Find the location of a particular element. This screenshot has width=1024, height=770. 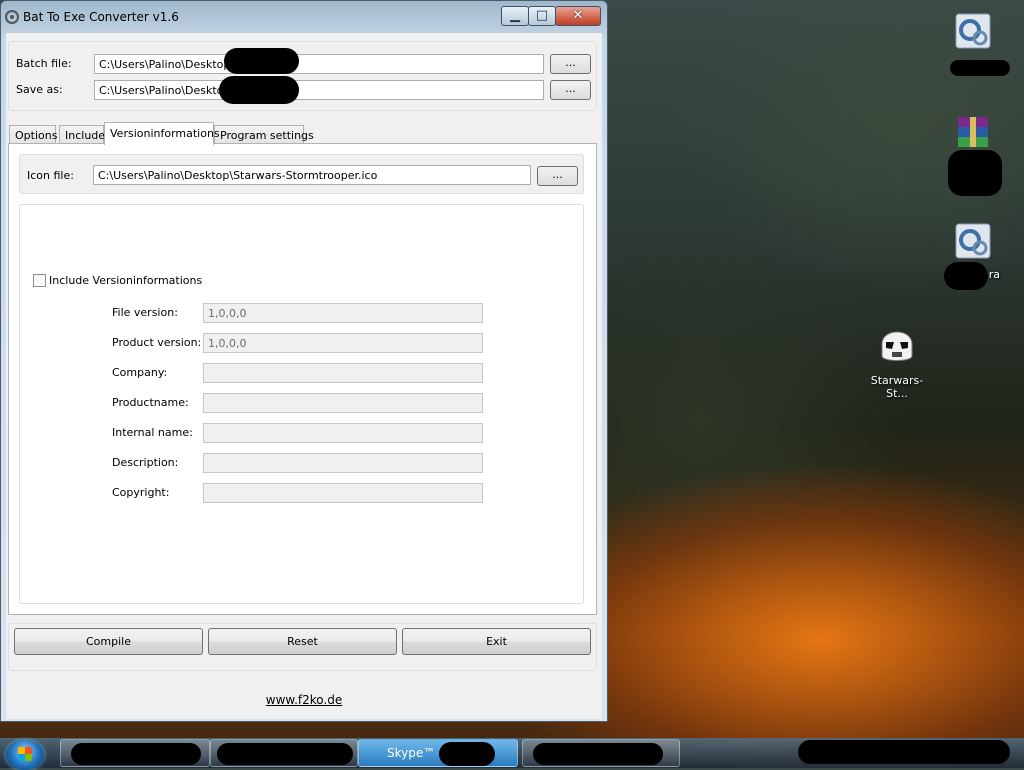

minimize-icon: ▁ is located at coordinates (515, 15).